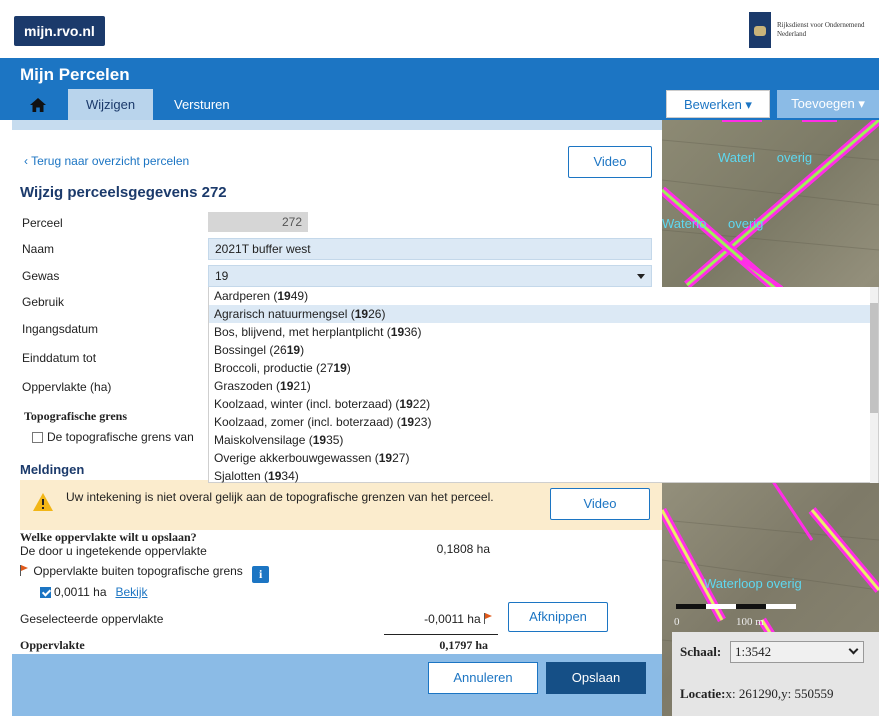  Describe the element at coordinates (441, 634) in the screenshot. I see `total-divider` at that location.